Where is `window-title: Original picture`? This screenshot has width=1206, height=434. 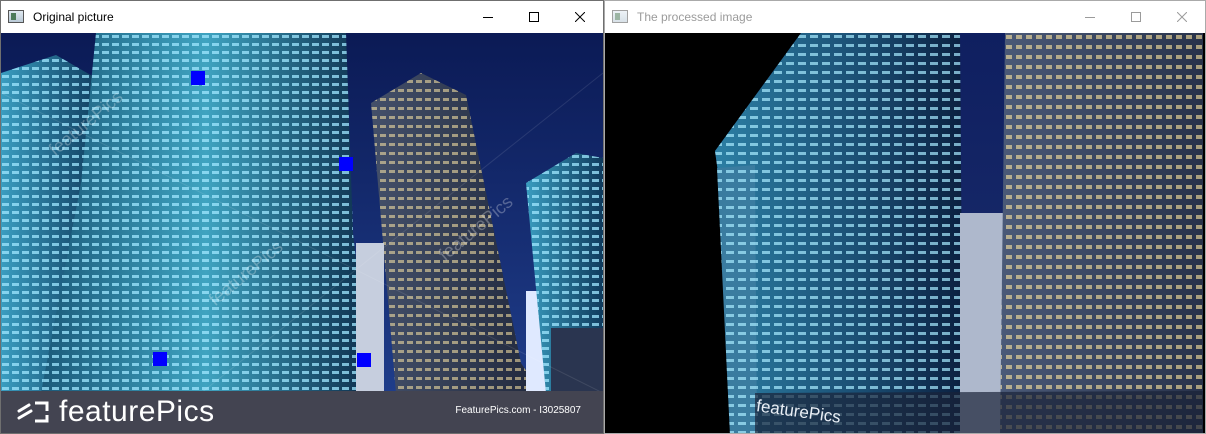 window-title: Original picture is located at coordinates (73, 16).